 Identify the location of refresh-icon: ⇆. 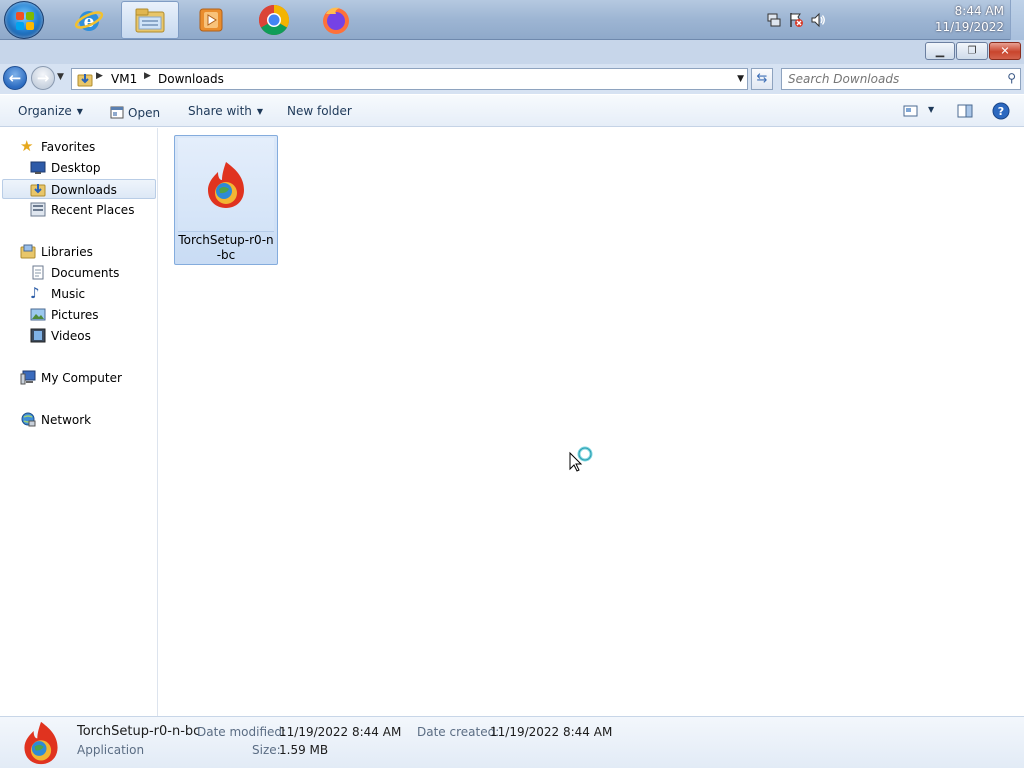
(762, 78).